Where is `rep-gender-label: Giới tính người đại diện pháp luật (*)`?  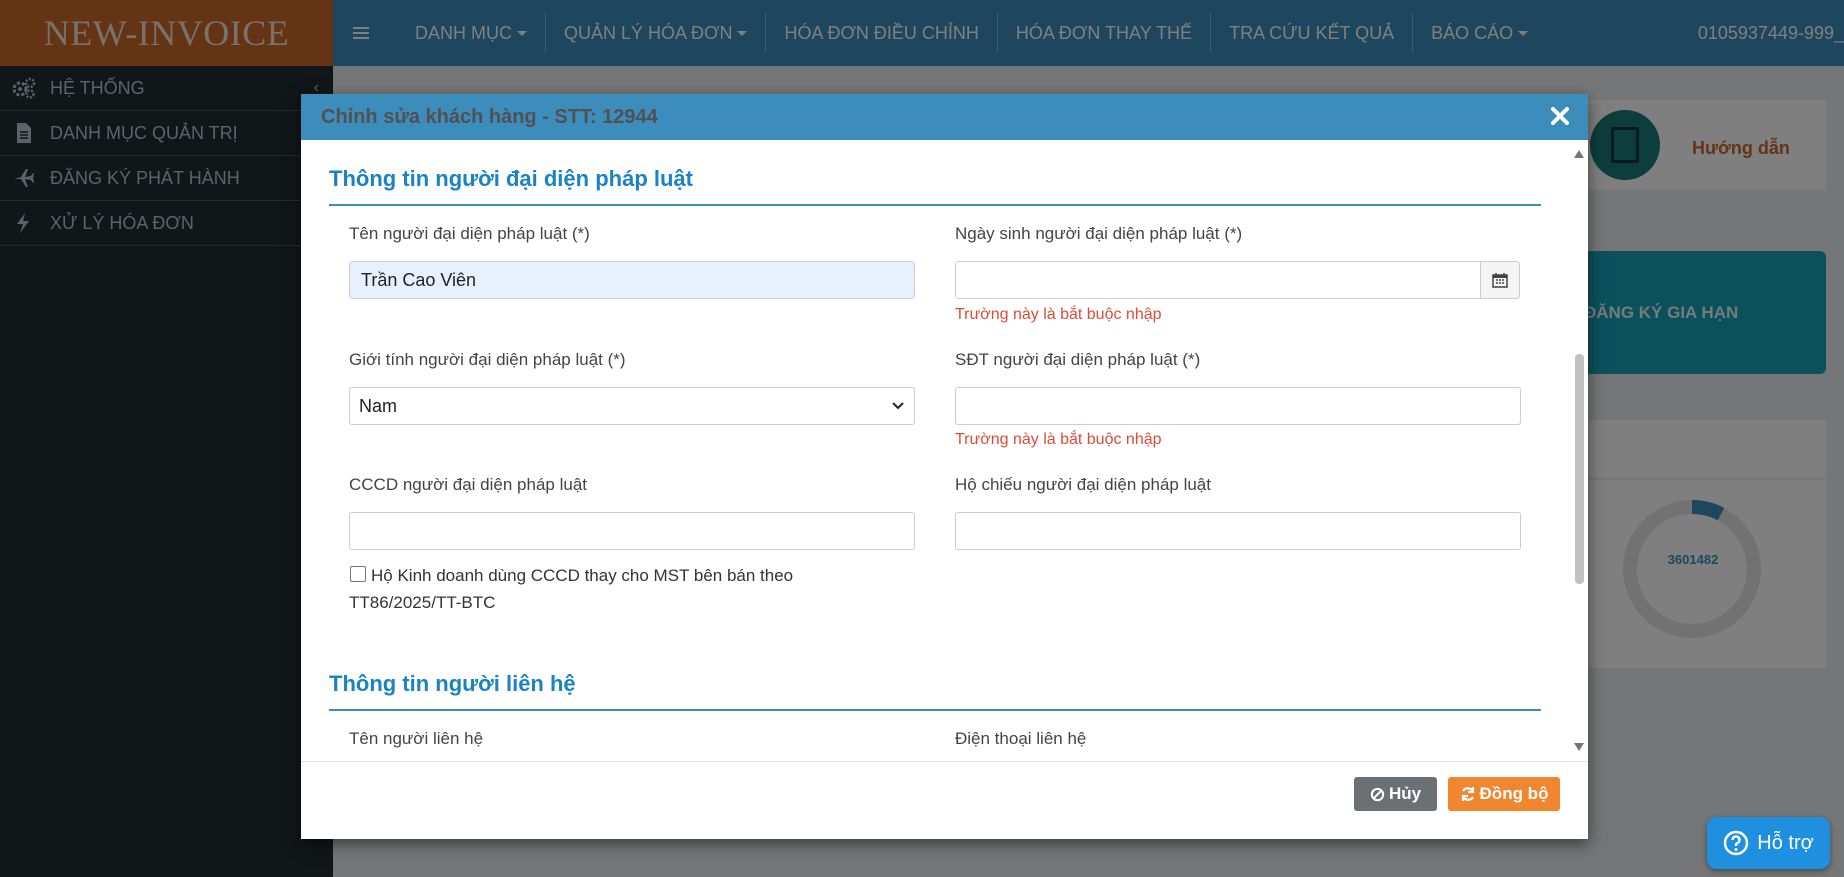
rep-gender-label: Giới tính người đại diện pháp luật (*) is located at coordinates (487, 359).